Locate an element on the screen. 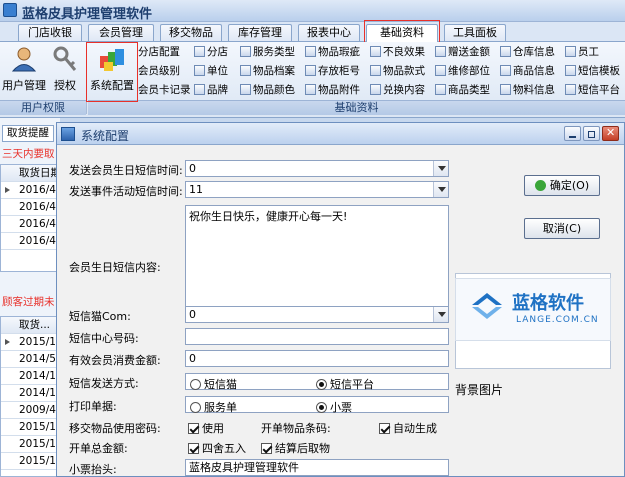 This screenshot has height=477, width=625. maximize-icon is located at coordinates (591, 134).